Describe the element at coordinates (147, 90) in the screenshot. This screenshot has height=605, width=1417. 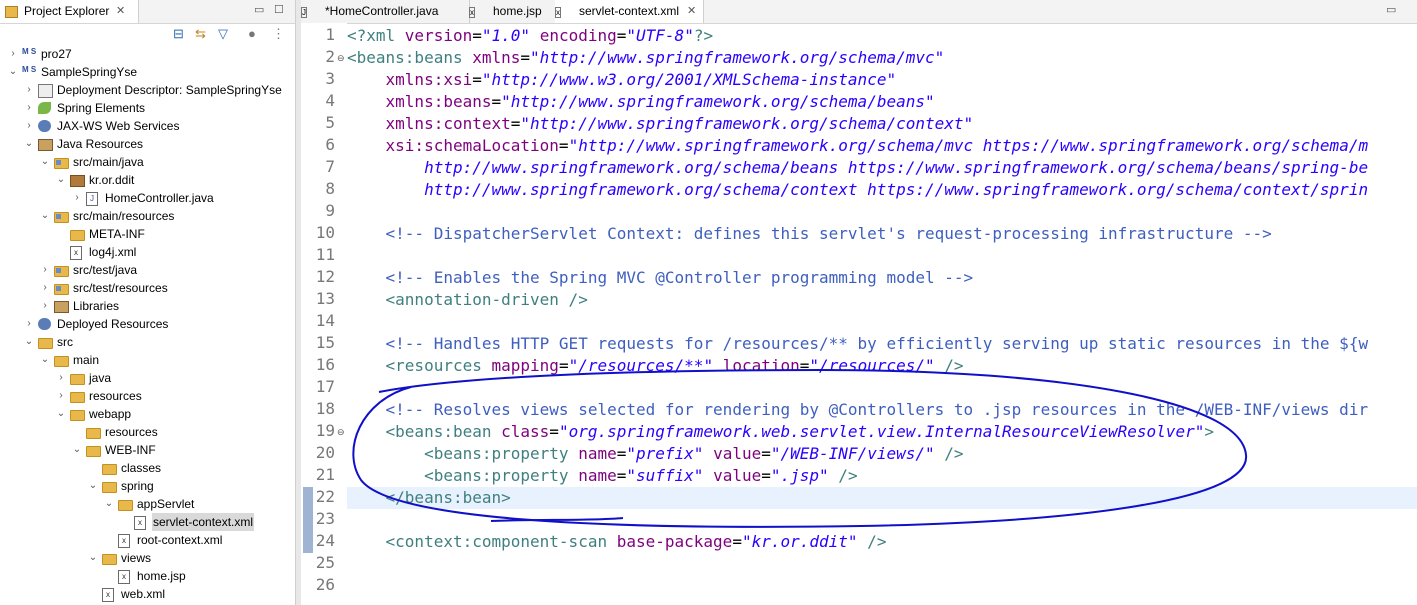
I see `tree-item: › Deployment Descriptor: SampleSpringYse` at that location.